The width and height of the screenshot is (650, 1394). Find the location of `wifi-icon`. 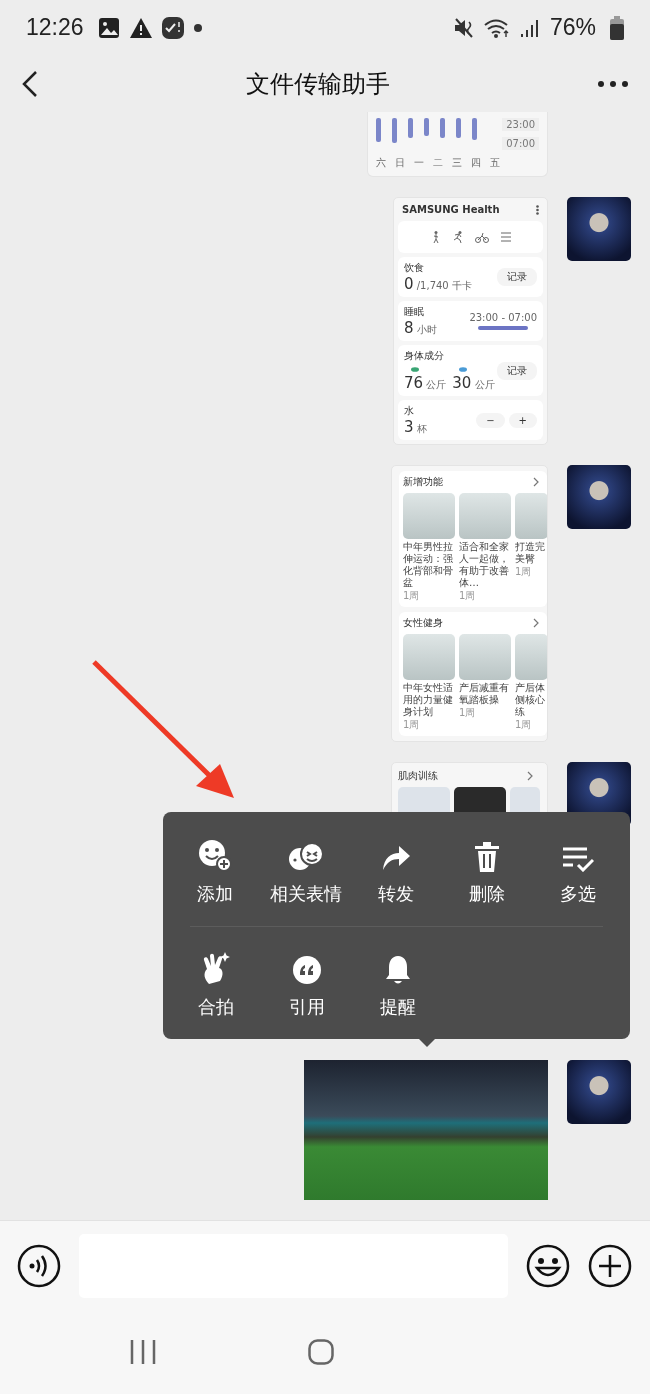

wifi-icon is located at coordinates (496, 27).